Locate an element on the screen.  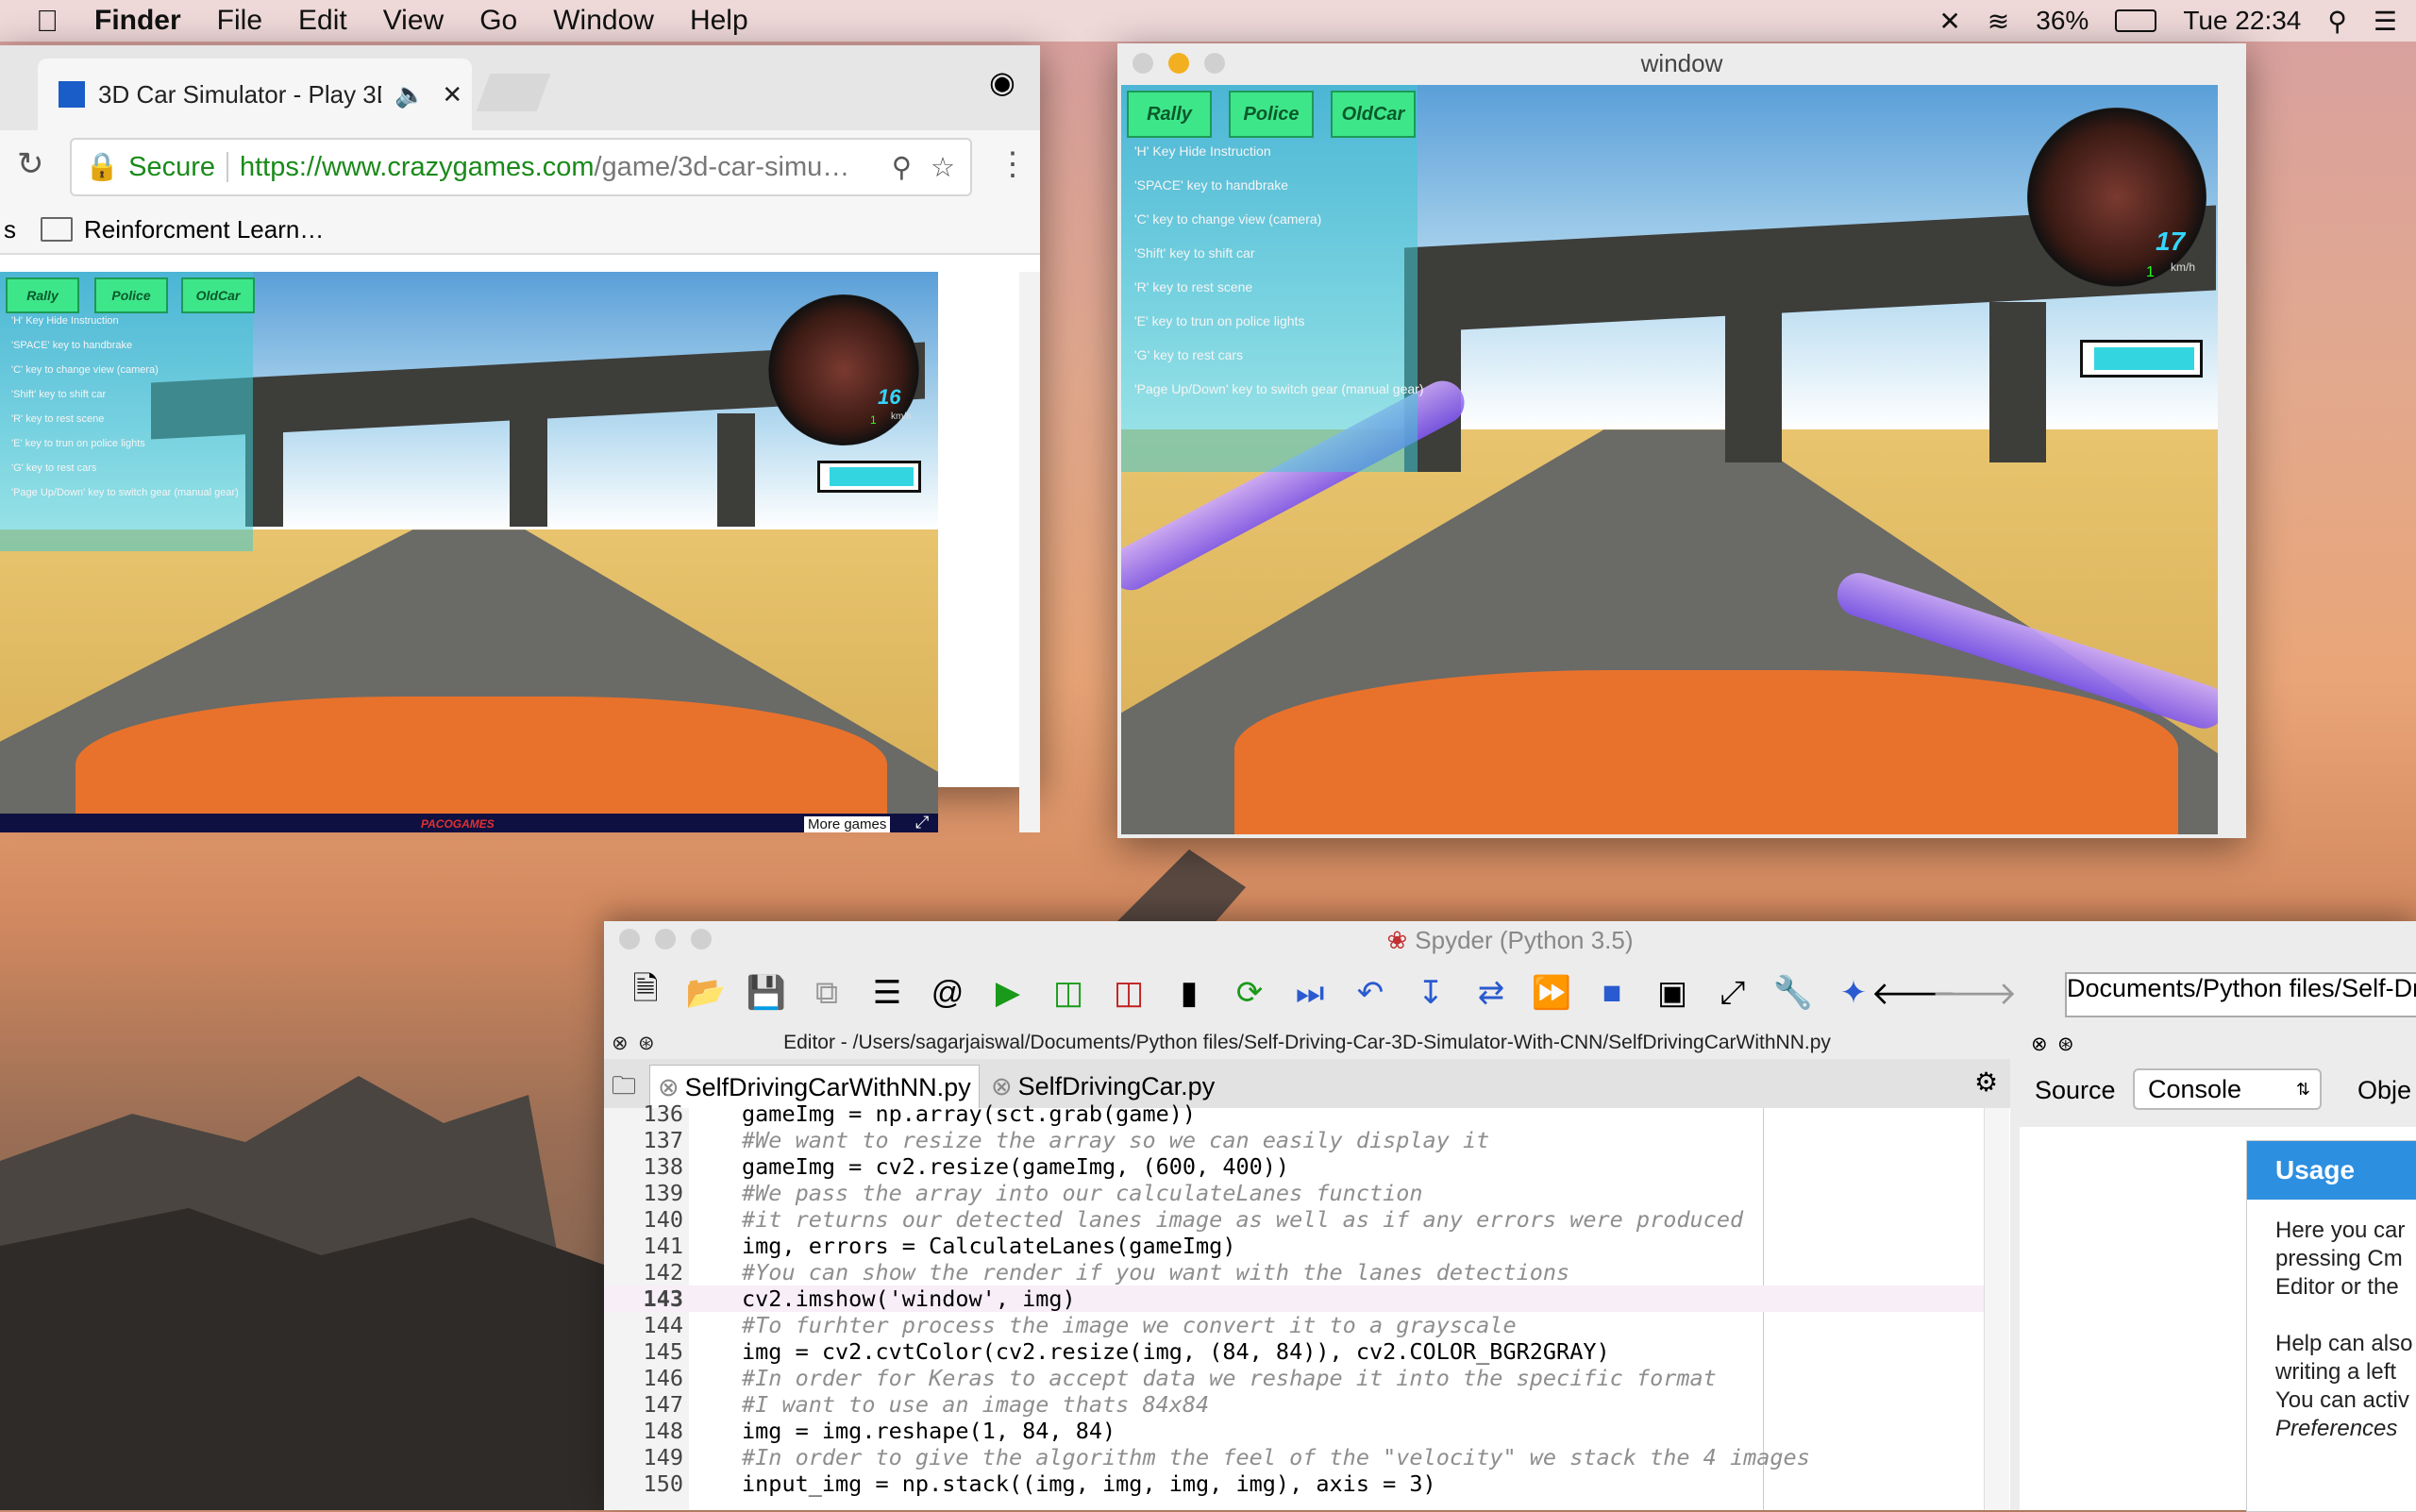
secure-label: Secure is located at coordinates (171, 166).